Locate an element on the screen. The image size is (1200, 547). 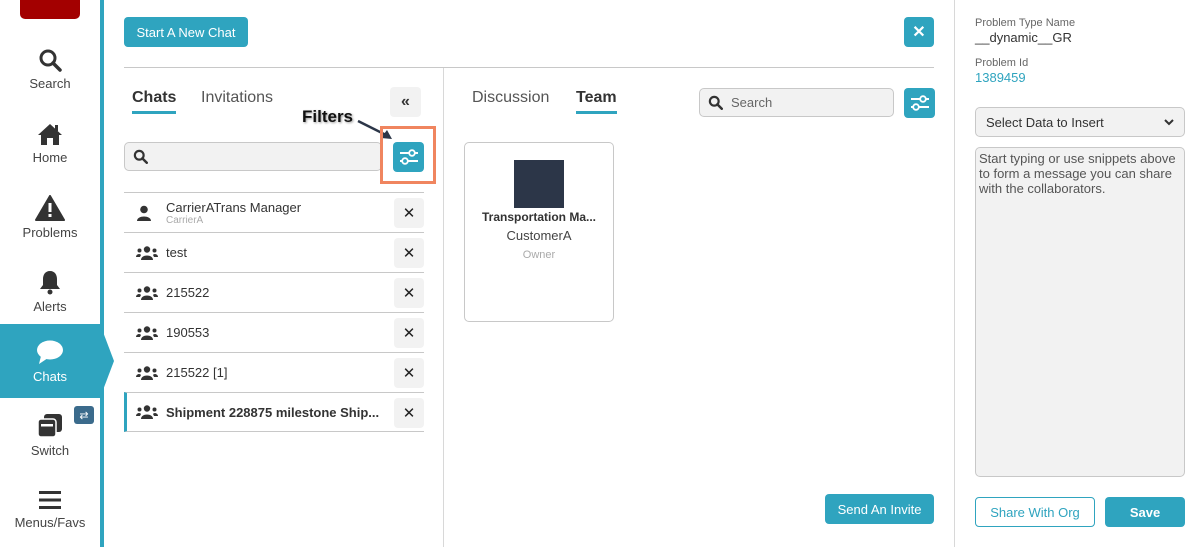
chat-filters-button is located at coordinates (408, 157).